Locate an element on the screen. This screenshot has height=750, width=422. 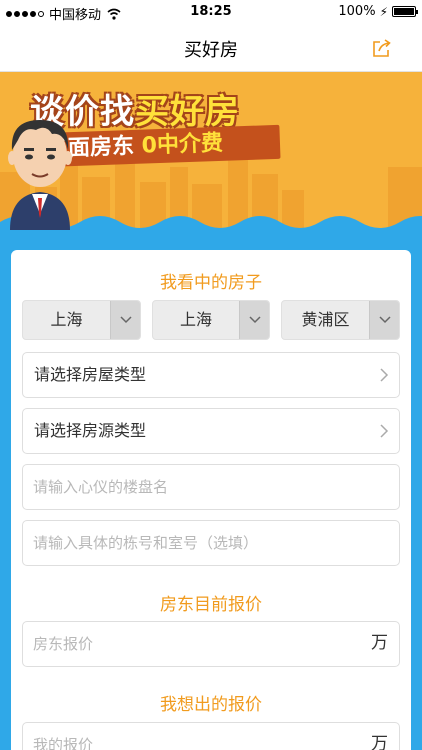
owner-price-input is located at coordinates (211, 644).